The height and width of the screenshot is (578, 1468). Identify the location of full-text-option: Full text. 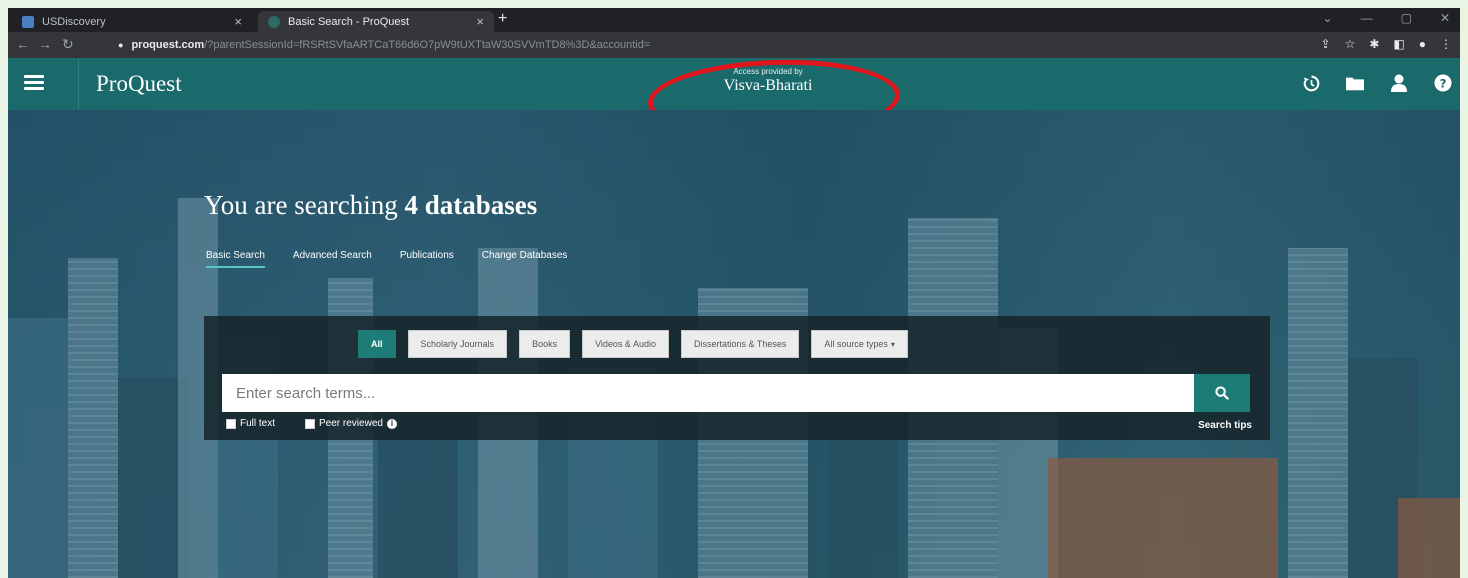
(250, 423).